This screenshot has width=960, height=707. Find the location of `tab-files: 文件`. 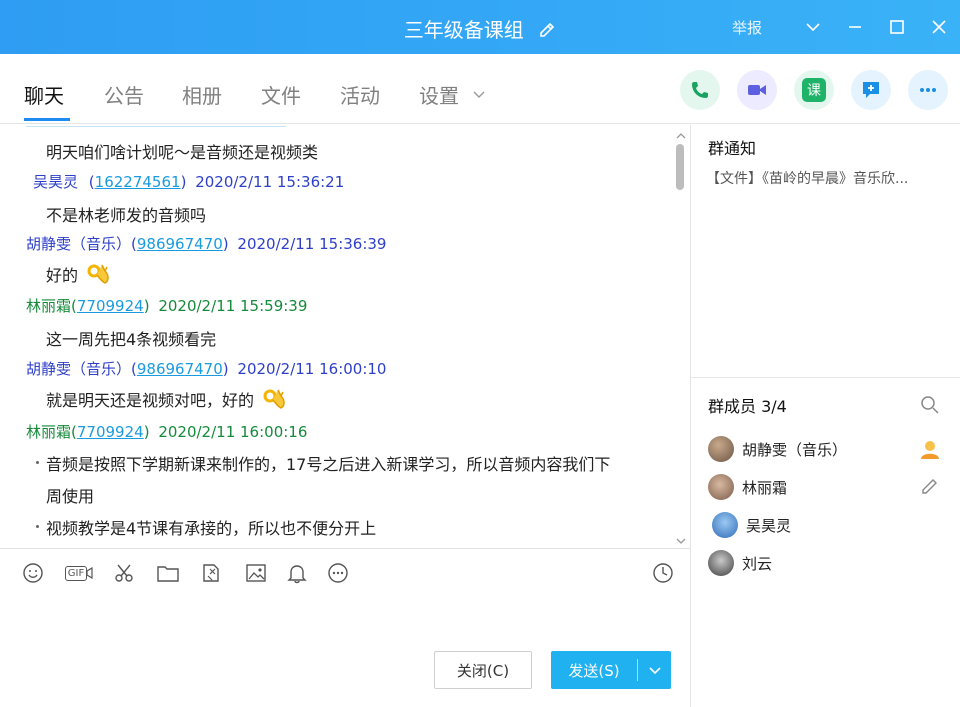

tab-files: 文件 is located at coordinates (281, 94).